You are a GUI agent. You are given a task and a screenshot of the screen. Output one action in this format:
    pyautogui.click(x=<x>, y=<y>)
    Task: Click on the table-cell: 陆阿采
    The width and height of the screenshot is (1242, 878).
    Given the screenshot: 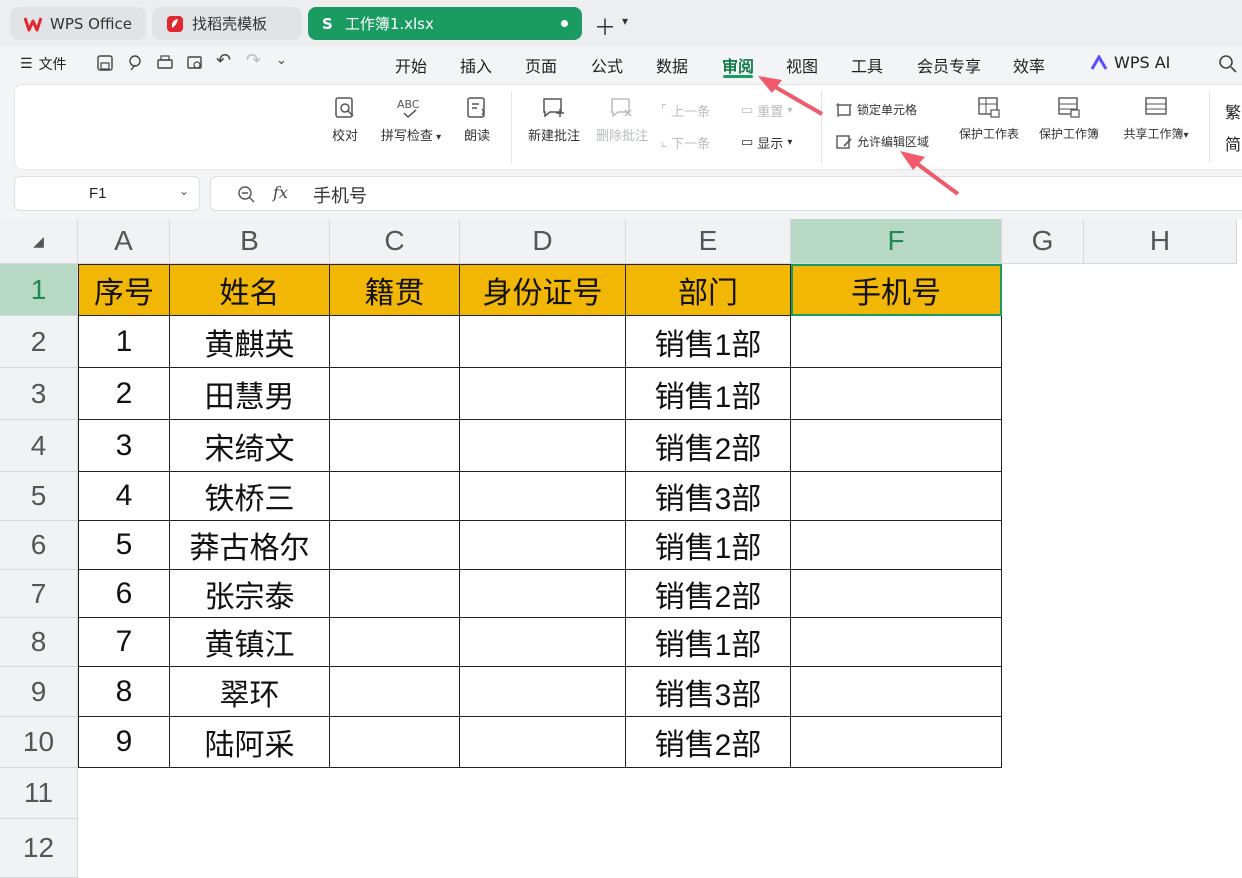 What is the action you would take?
    pyautogui.click(x=250, y=742)
    